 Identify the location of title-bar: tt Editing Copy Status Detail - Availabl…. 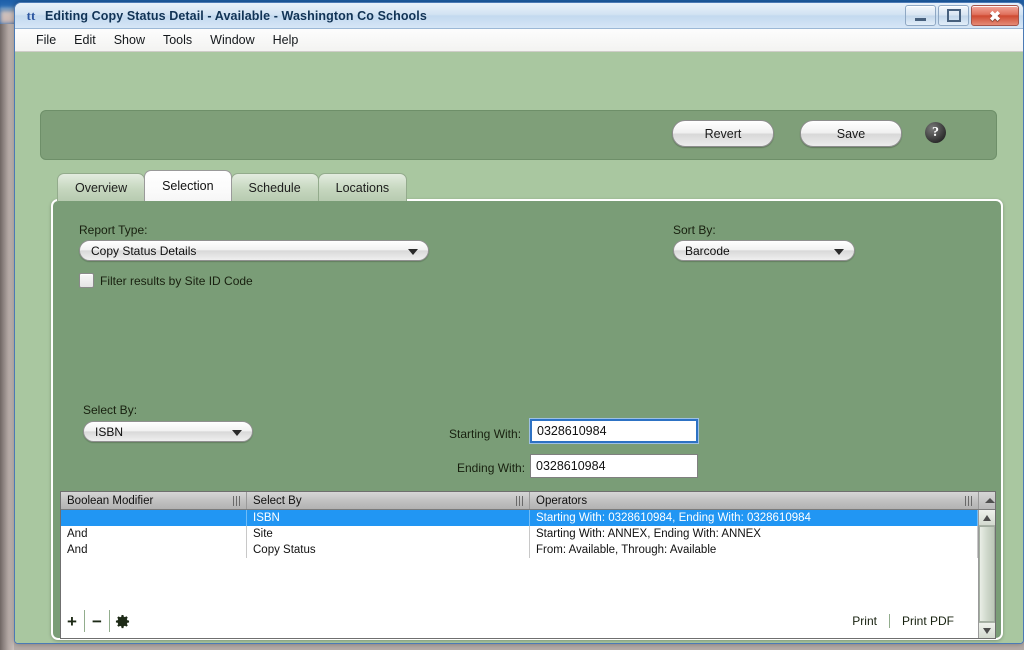
(519, 16).